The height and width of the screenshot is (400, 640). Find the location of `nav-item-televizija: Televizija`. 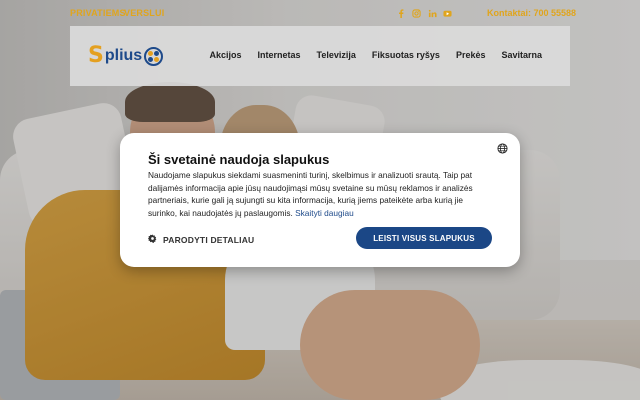

nav-item-televizija: Televizija is located at coordinates (336, 55).